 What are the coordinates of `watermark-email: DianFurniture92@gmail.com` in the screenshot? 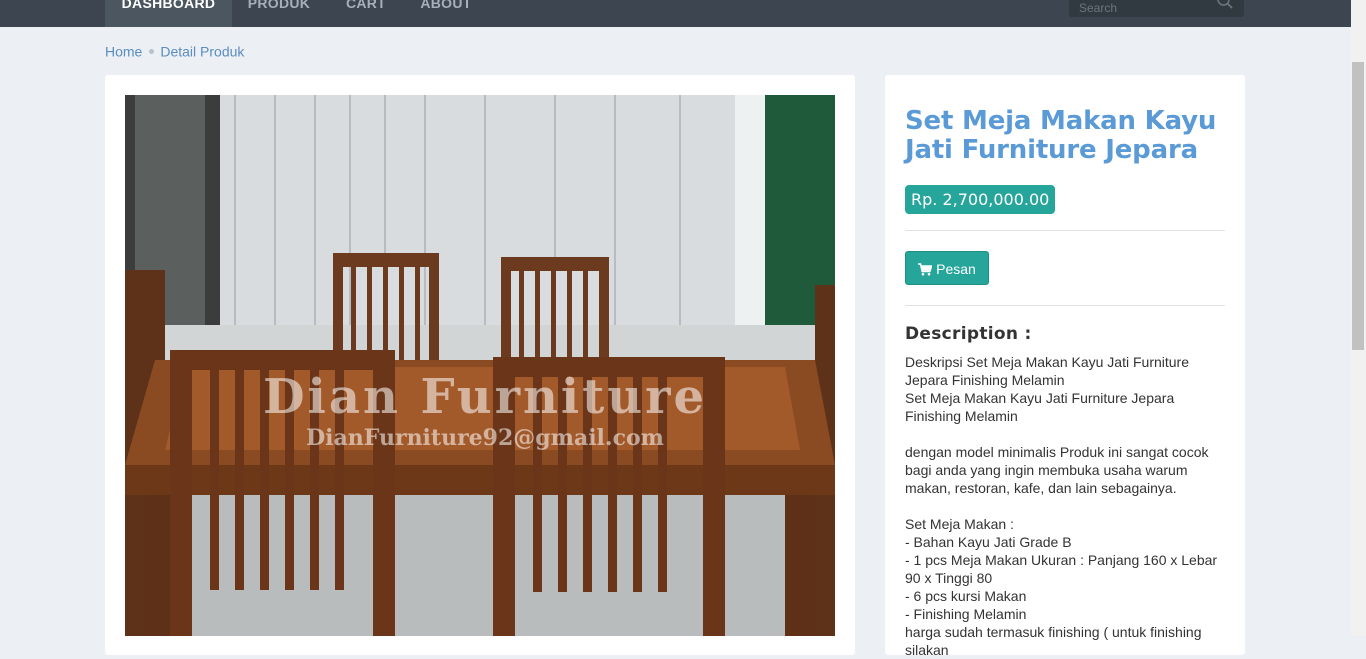 It's located at (485, 438).